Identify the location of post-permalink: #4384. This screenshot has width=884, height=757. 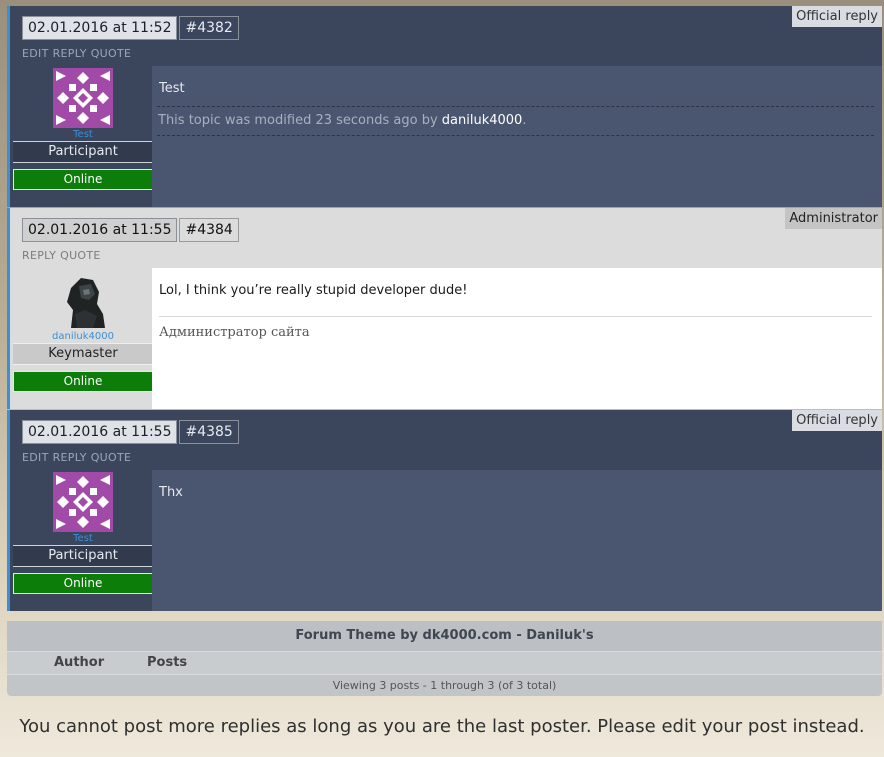
(209, 230).